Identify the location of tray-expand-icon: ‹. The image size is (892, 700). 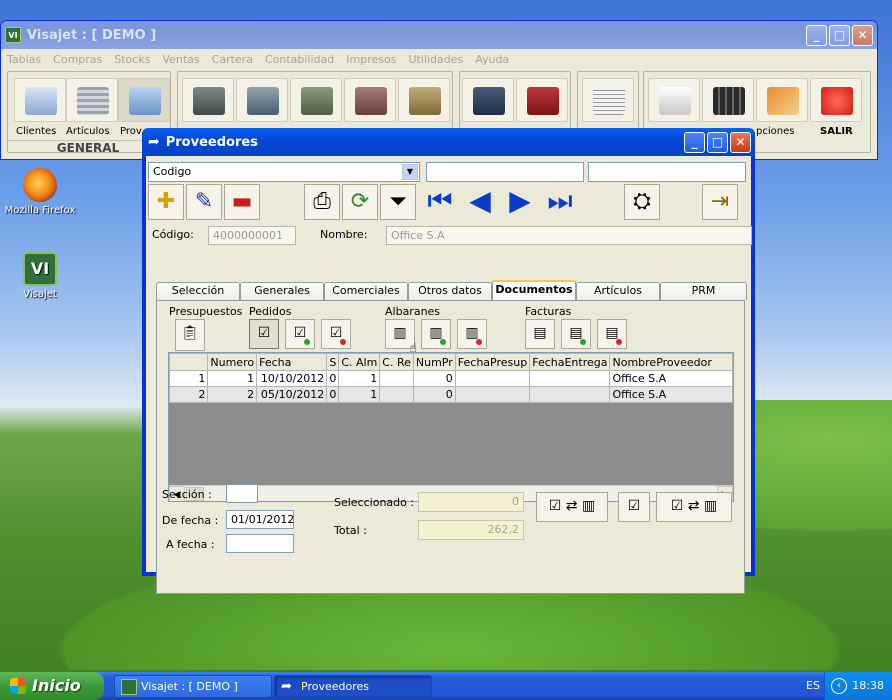
(839, 686).